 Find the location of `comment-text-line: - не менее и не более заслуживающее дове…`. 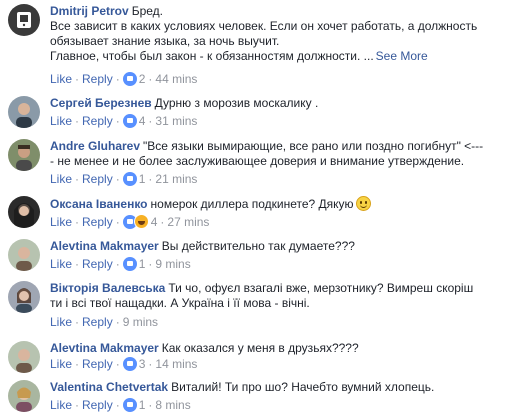

comment-text-line: - не менее и не более заслуживающее дове… is located at coordinates (257, 161).